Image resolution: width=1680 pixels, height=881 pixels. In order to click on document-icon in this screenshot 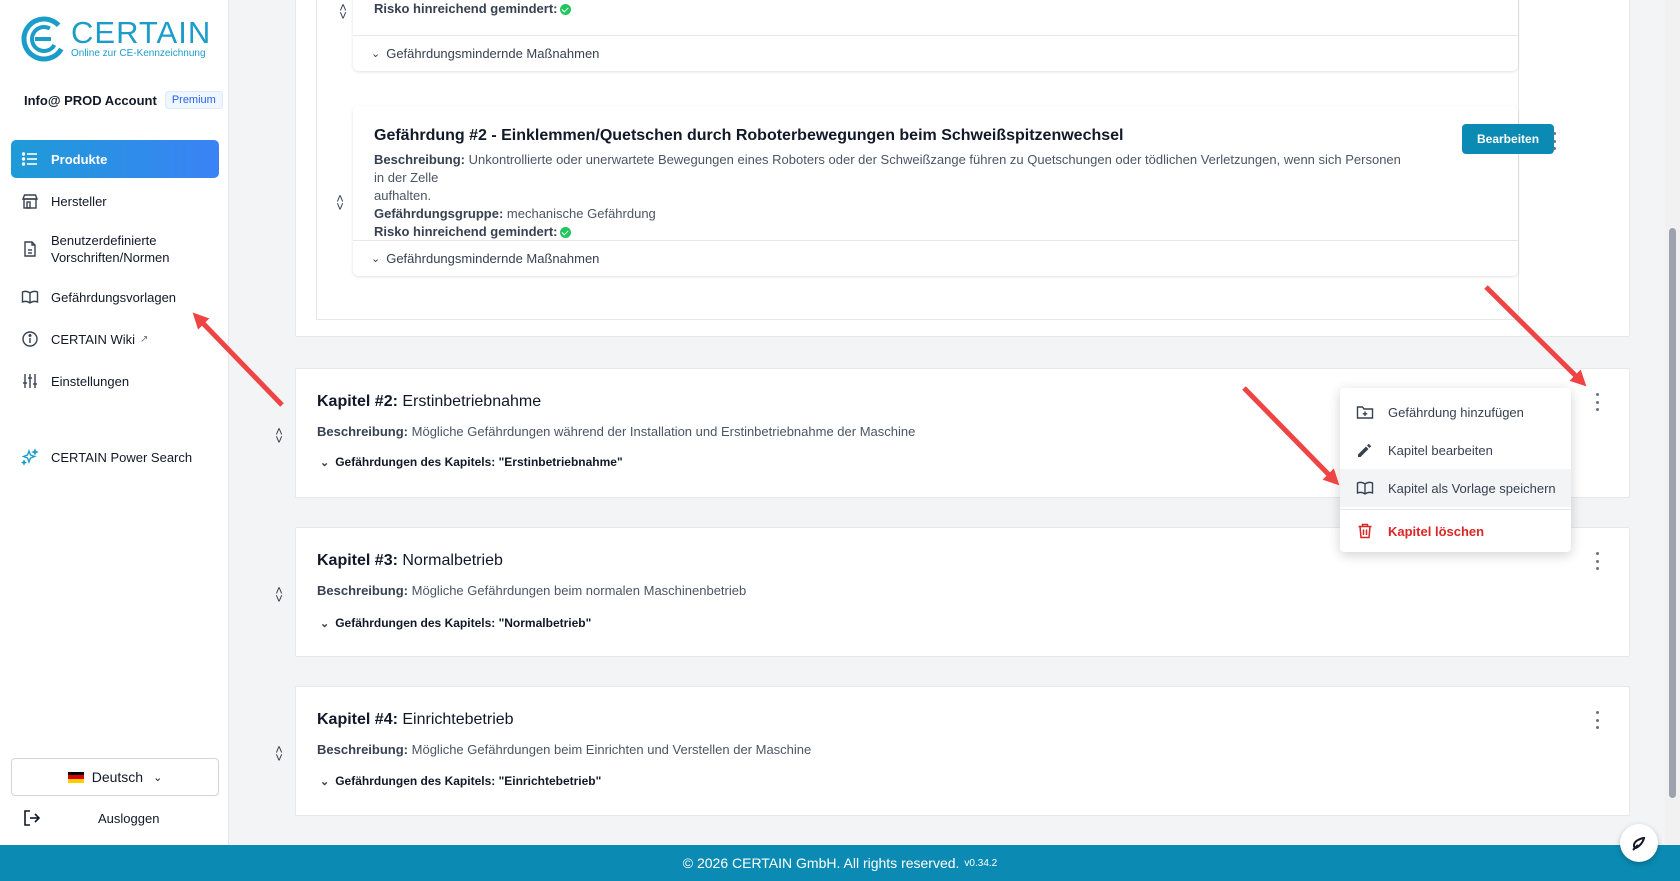, I will do `click(30, 249)`.